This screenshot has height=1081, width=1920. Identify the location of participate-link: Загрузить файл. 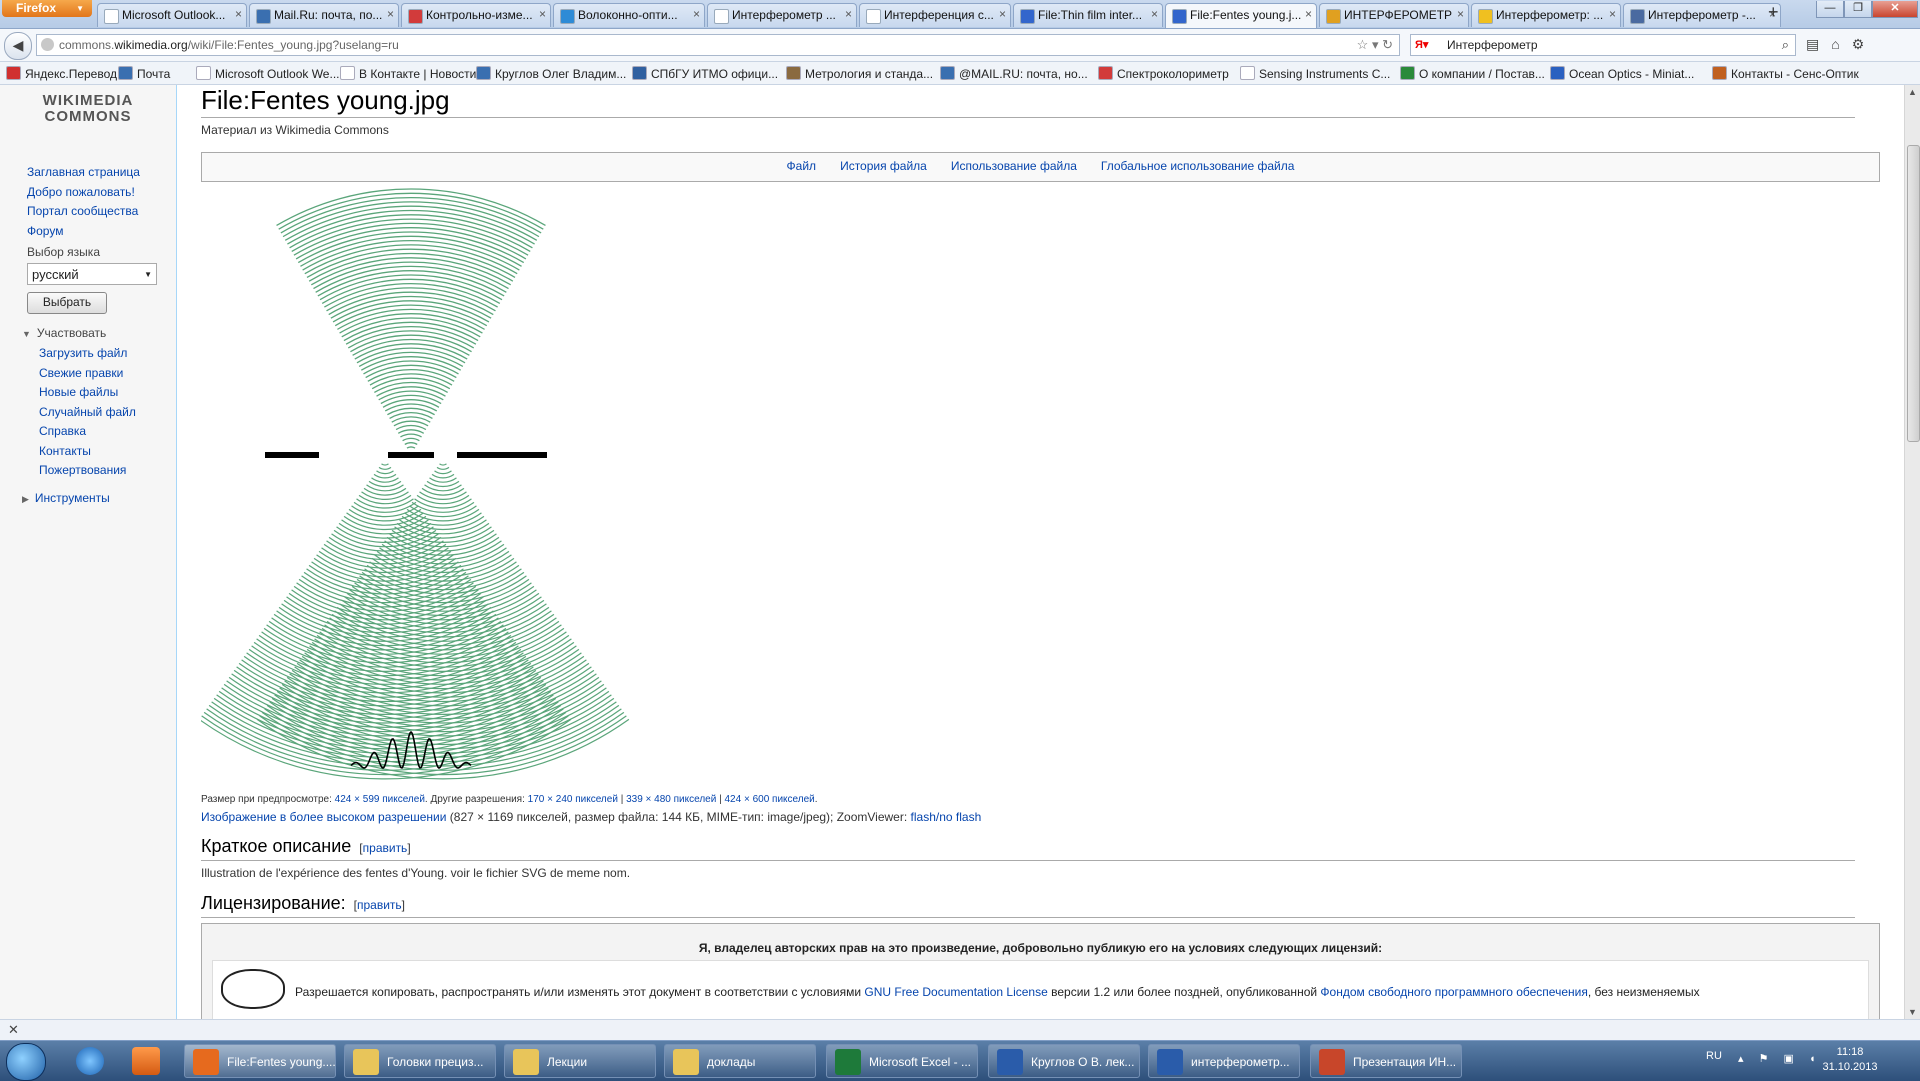
(83, 353).